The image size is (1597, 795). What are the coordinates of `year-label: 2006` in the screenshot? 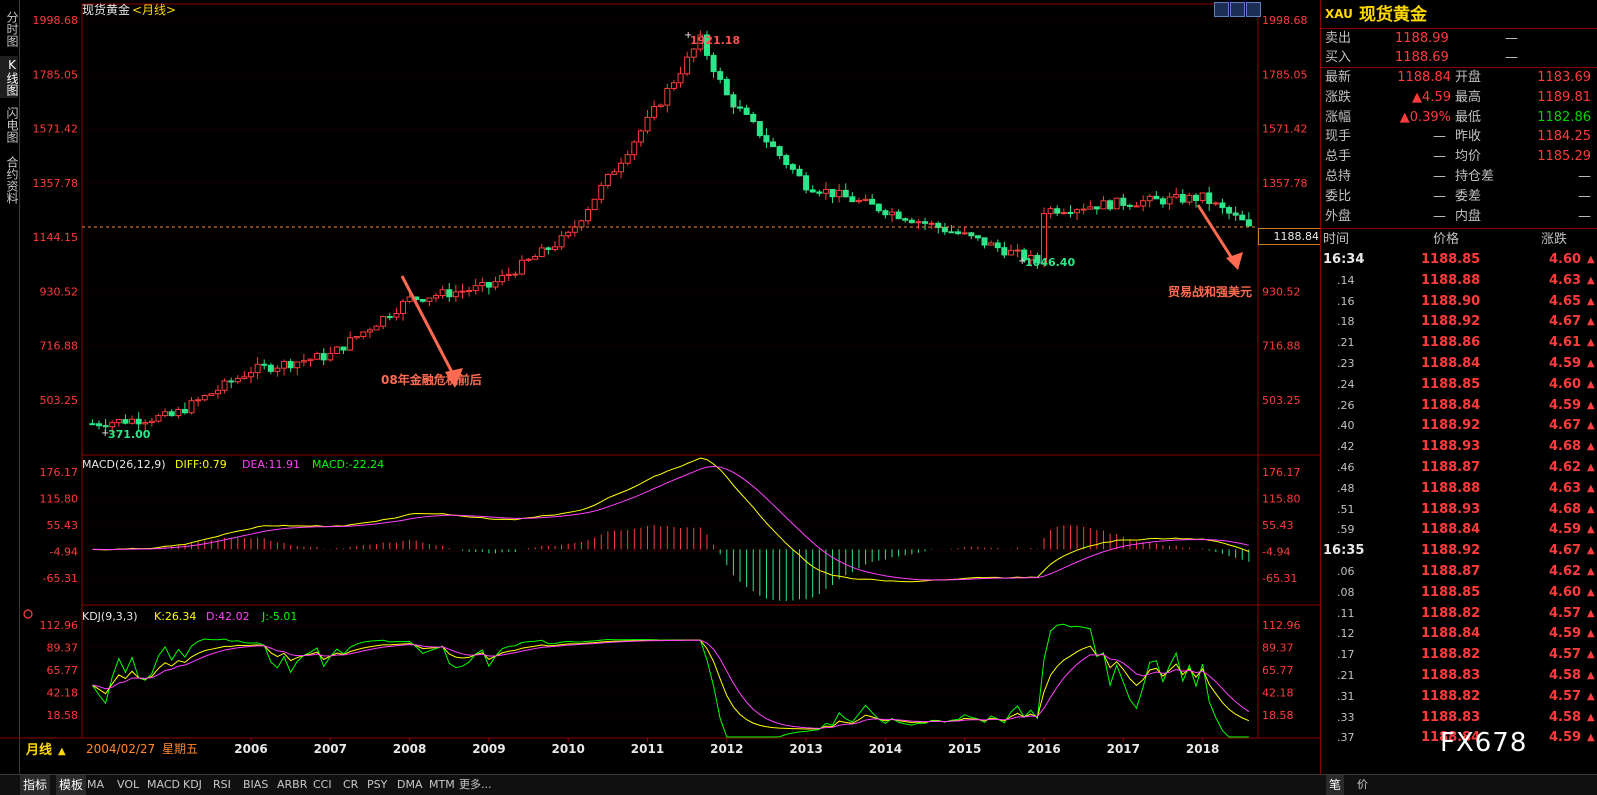 It's located at (250, 749).